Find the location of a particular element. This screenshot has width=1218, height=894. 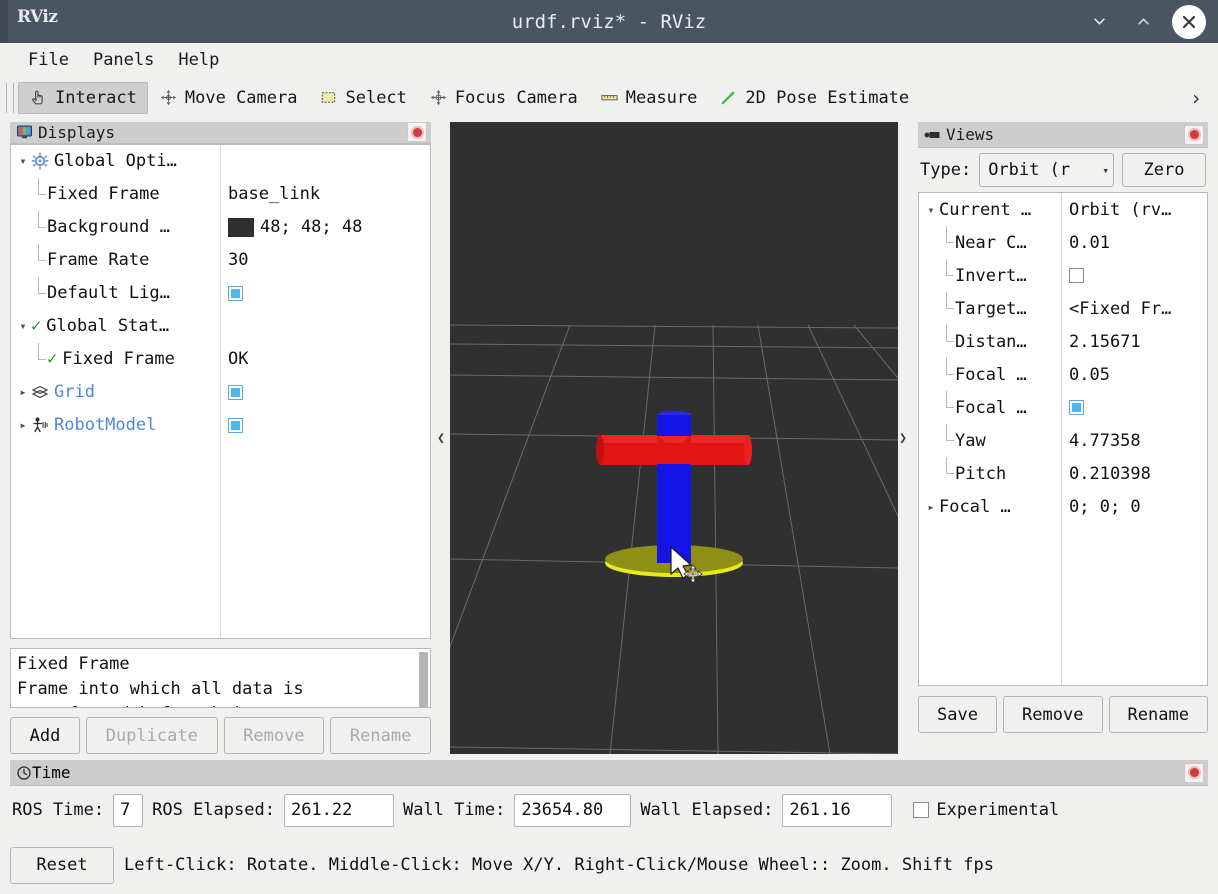

tree-value-fixed-frame: base_link is located at coordinates (270, 194).